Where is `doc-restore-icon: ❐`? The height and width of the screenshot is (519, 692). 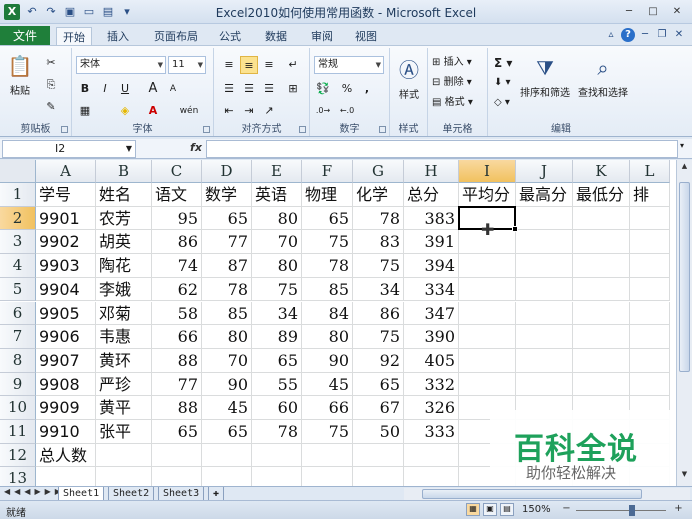 doc-restore-icon: ❐ is located at coordinates (662, 35).